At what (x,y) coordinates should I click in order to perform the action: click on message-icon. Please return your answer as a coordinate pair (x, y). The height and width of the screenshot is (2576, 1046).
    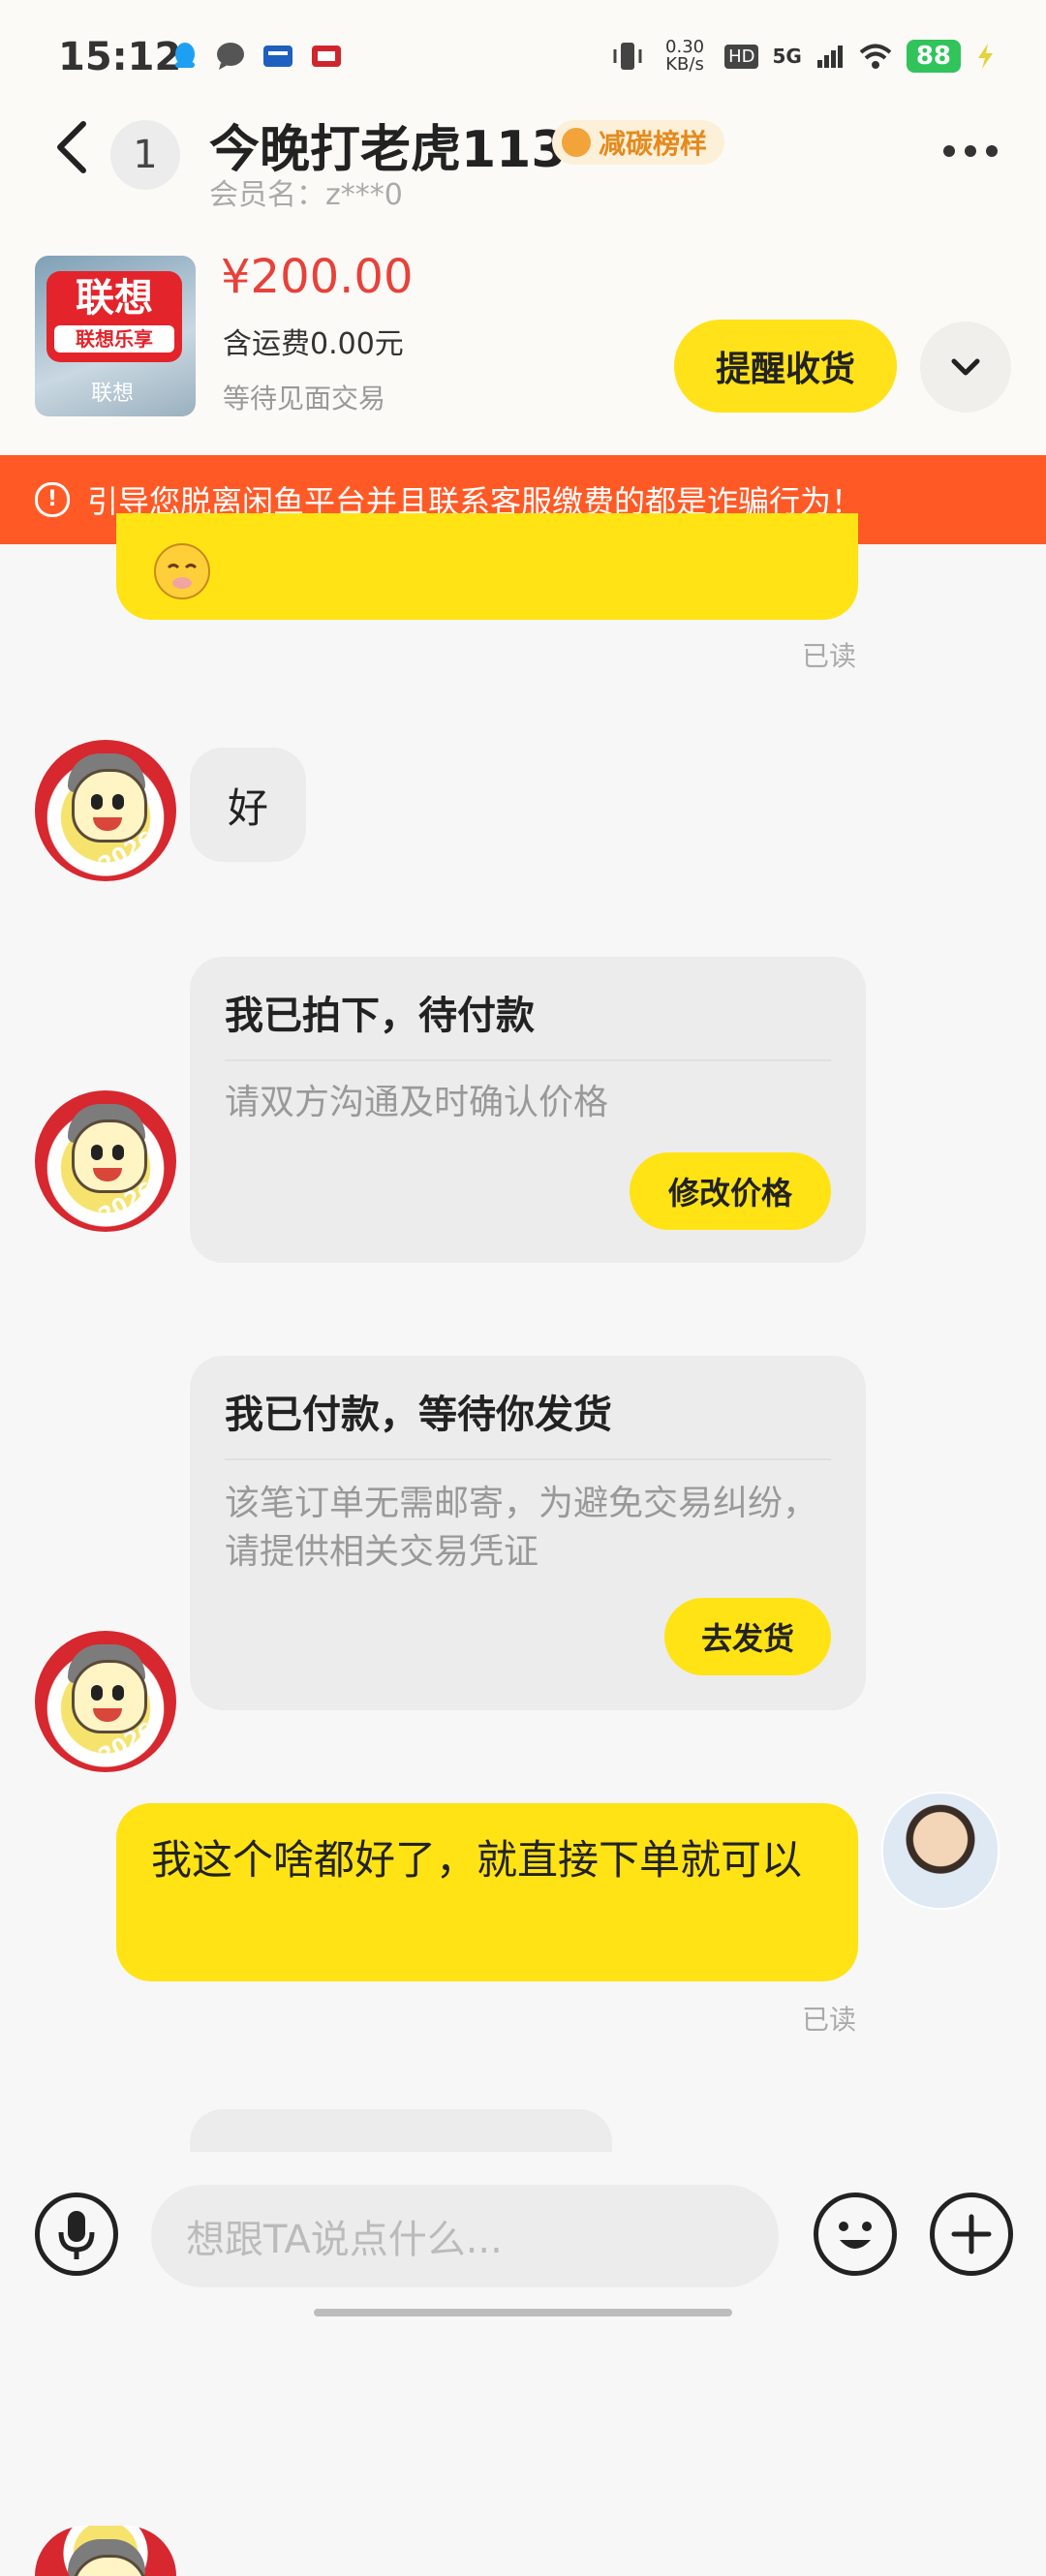
    Looking at the image, I should click on (230, 56).